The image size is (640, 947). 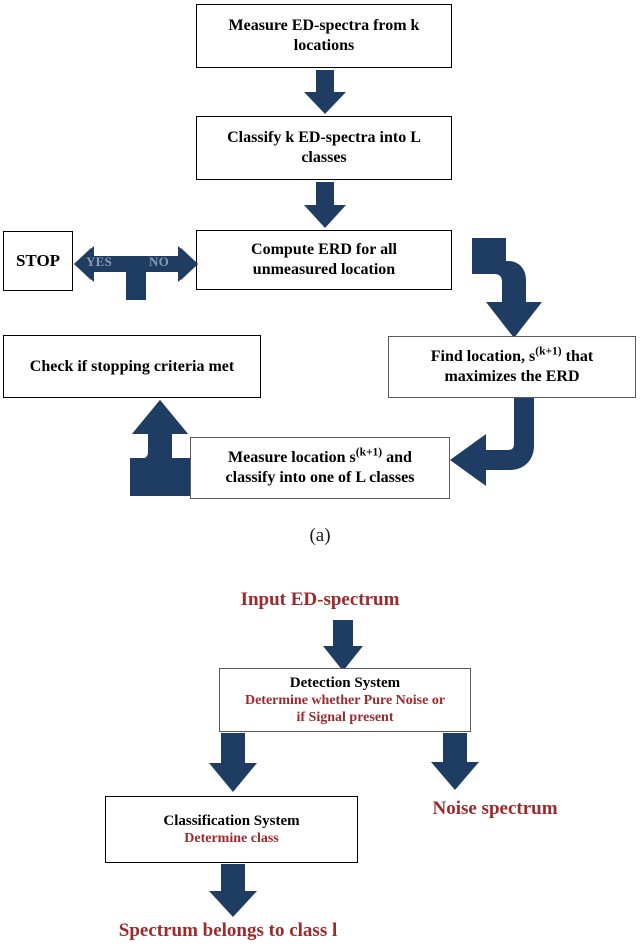 I want to click on arrow-measure-to-classify, so click(x=325, y=92).